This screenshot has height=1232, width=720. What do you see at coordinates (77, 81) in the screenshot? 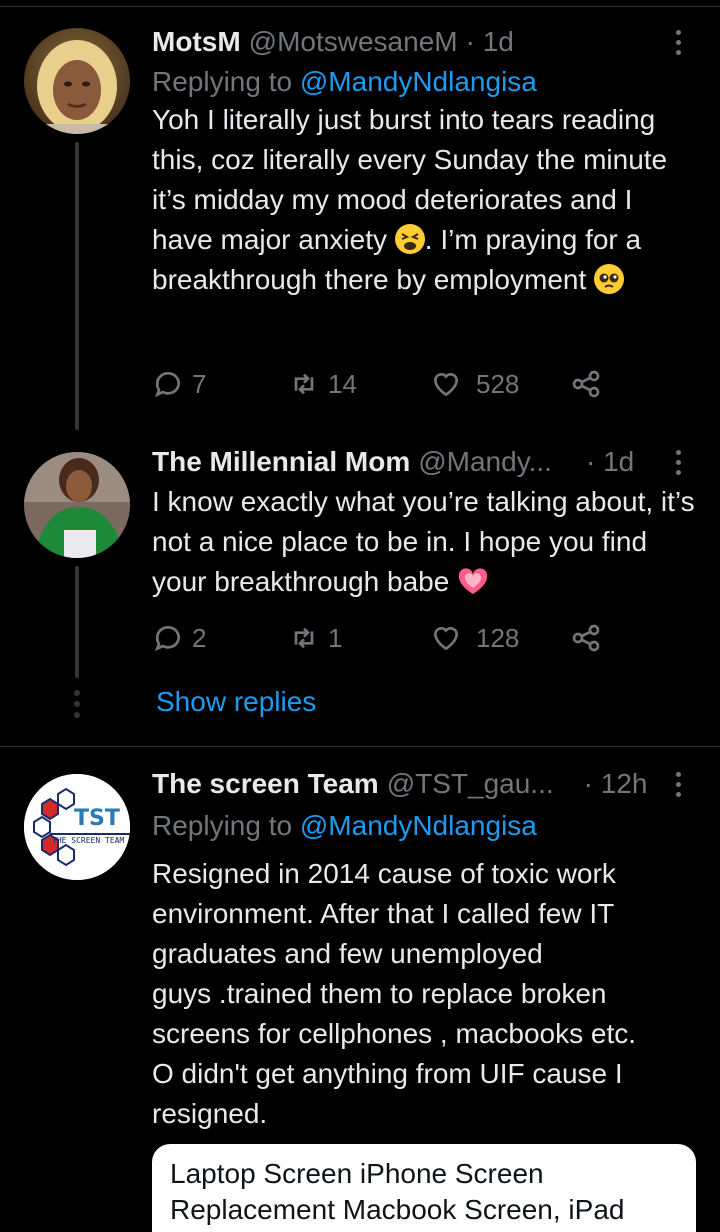
I see `avatar-motsm` at bounding box center [77, 81].